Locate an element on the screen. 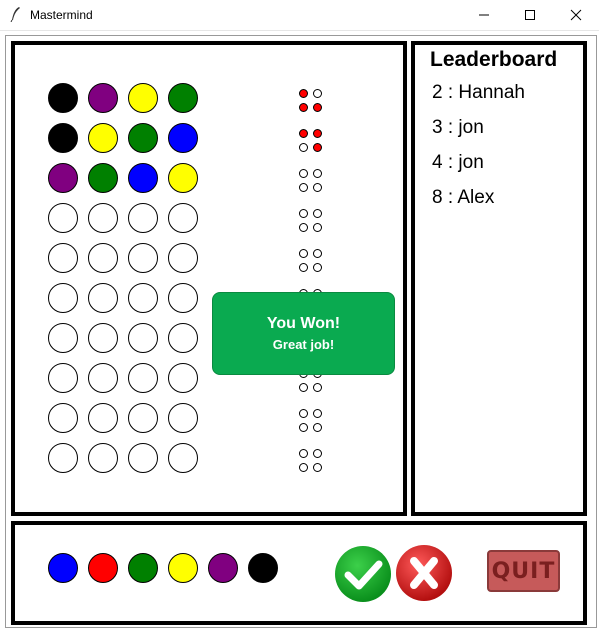 The image size is (599, 630). palette-color-yellow is located at coordinates (183, 568).